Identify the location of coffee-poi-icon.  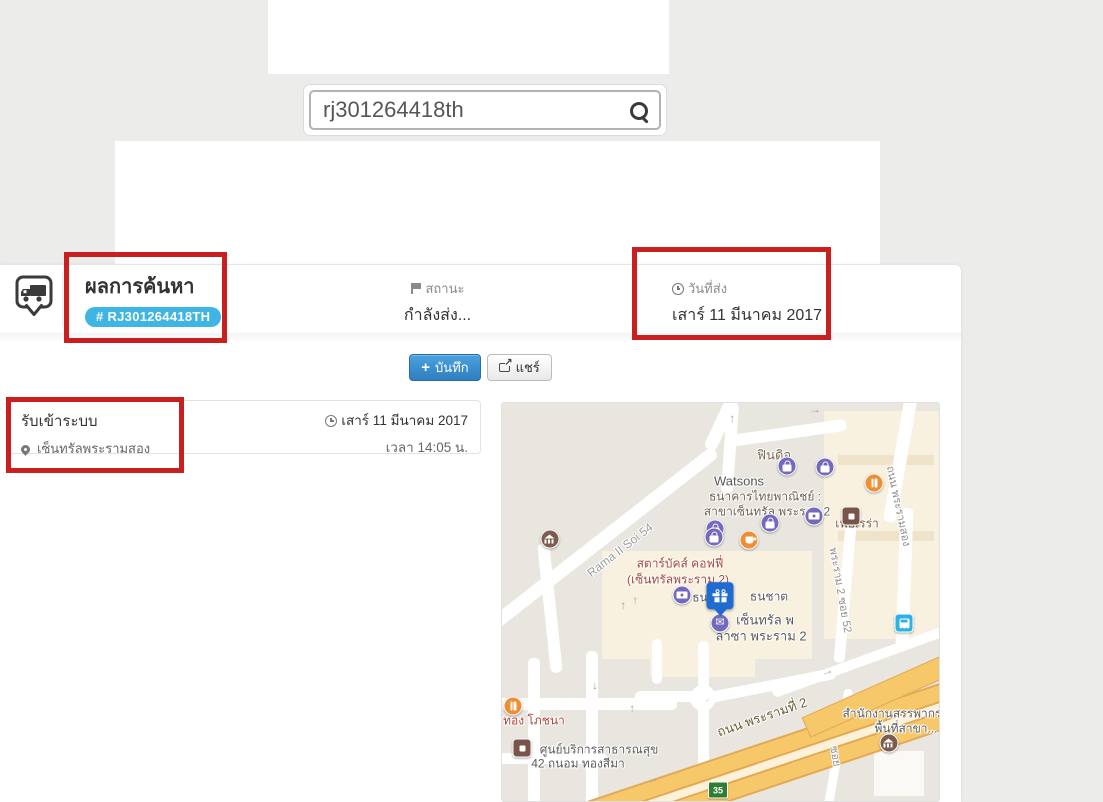
(749, 540).